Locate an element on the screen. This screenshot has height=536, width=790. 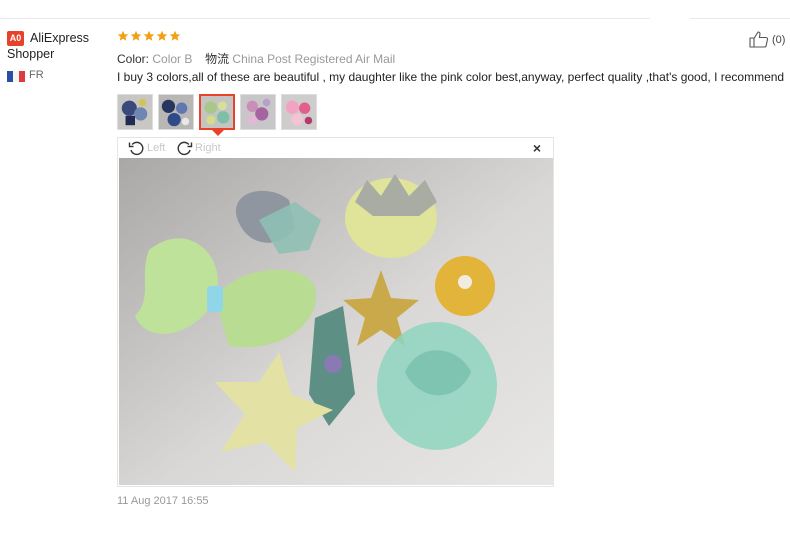
rotate-right-button: Right is located at coordinates (198, 148).